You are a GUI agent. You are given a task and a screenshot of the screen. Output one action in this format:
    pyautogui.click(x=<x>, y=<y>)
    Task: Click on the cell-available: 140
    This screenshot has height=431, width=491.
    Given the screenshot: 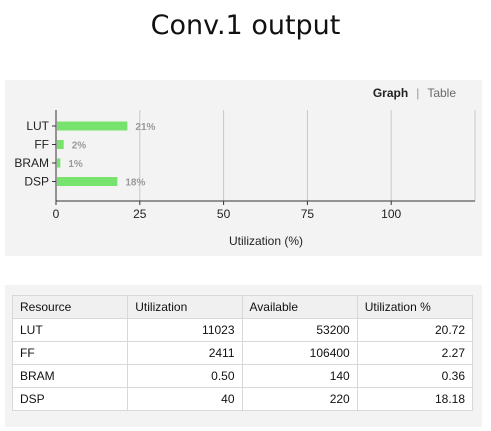 What is the action you would take?
    pyautogui.click(x=299, y=376)
    